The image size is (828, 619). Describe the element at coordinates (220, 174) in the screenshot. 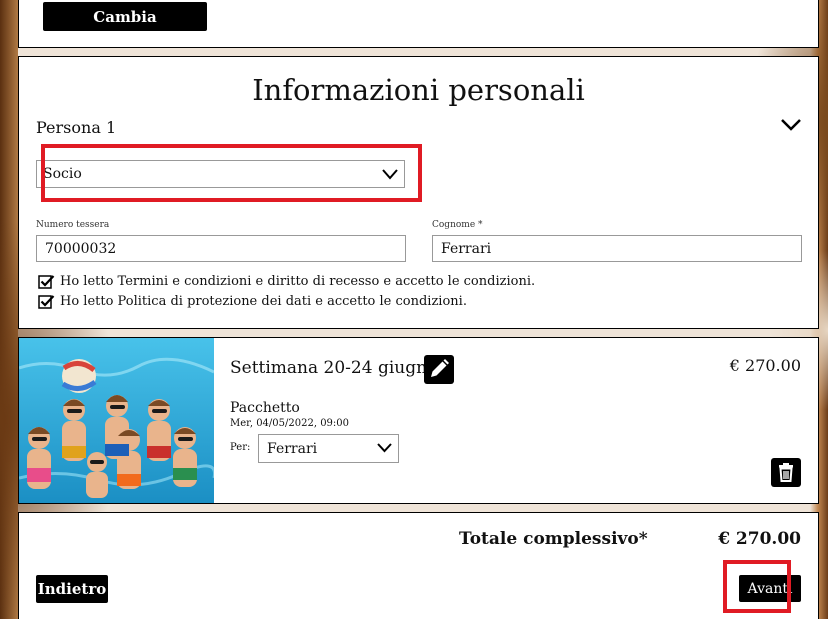

I see `membership-type-select: Socio` at that location.